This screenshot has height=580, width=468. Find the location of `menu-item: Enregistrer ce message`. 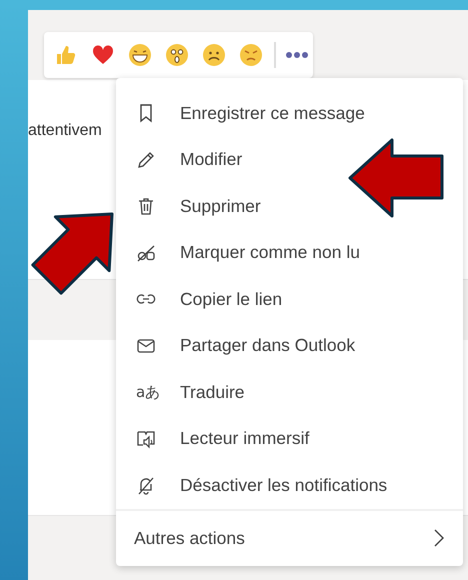

menu-item: Enregistrer ce message is located at coordinates (289, 113).